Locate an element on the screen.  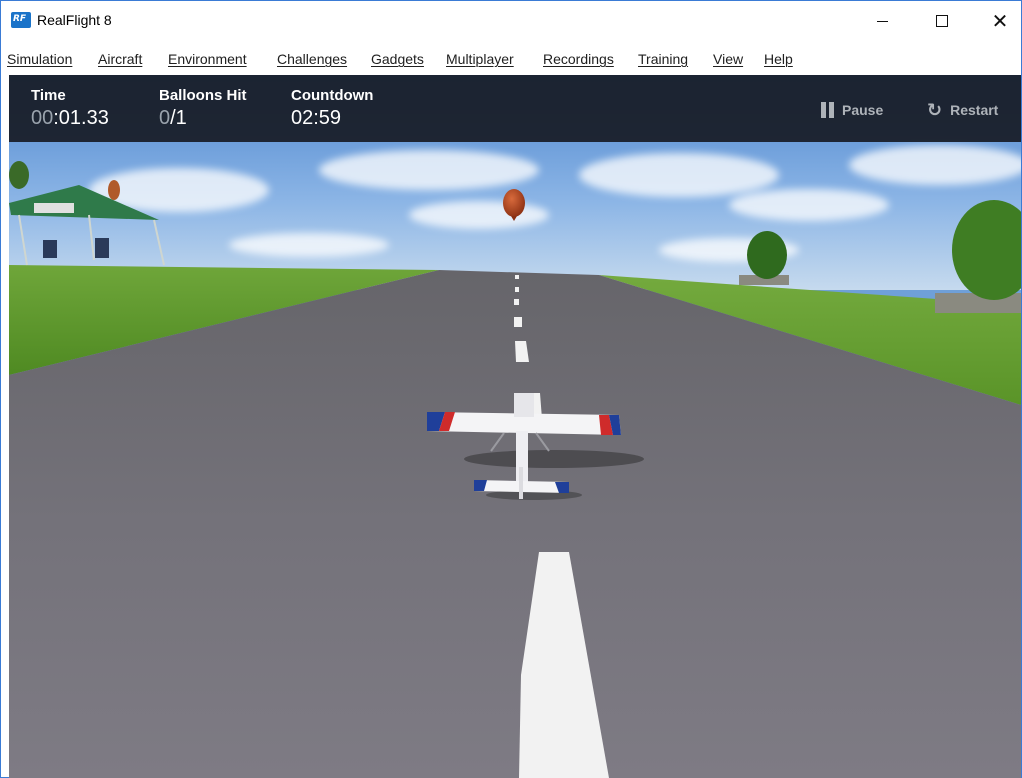
menu-multiplayer: Multiplayer is located at coordinates (480, 59).